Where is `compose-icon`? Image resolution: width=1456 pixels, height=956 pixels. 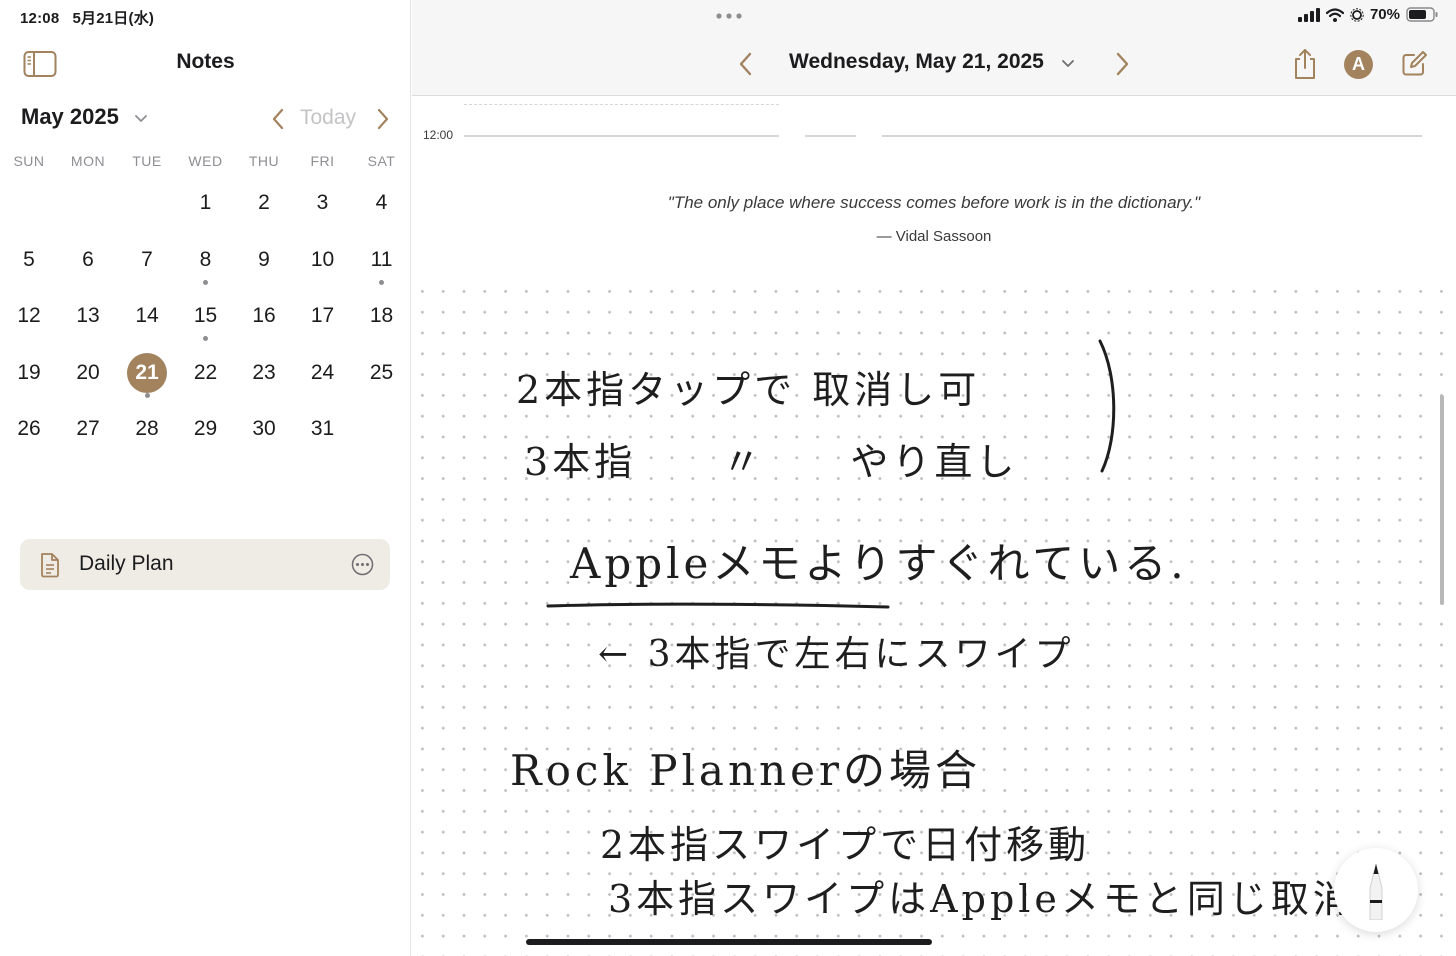
compose-icon is located at coordinates (1414, 64).